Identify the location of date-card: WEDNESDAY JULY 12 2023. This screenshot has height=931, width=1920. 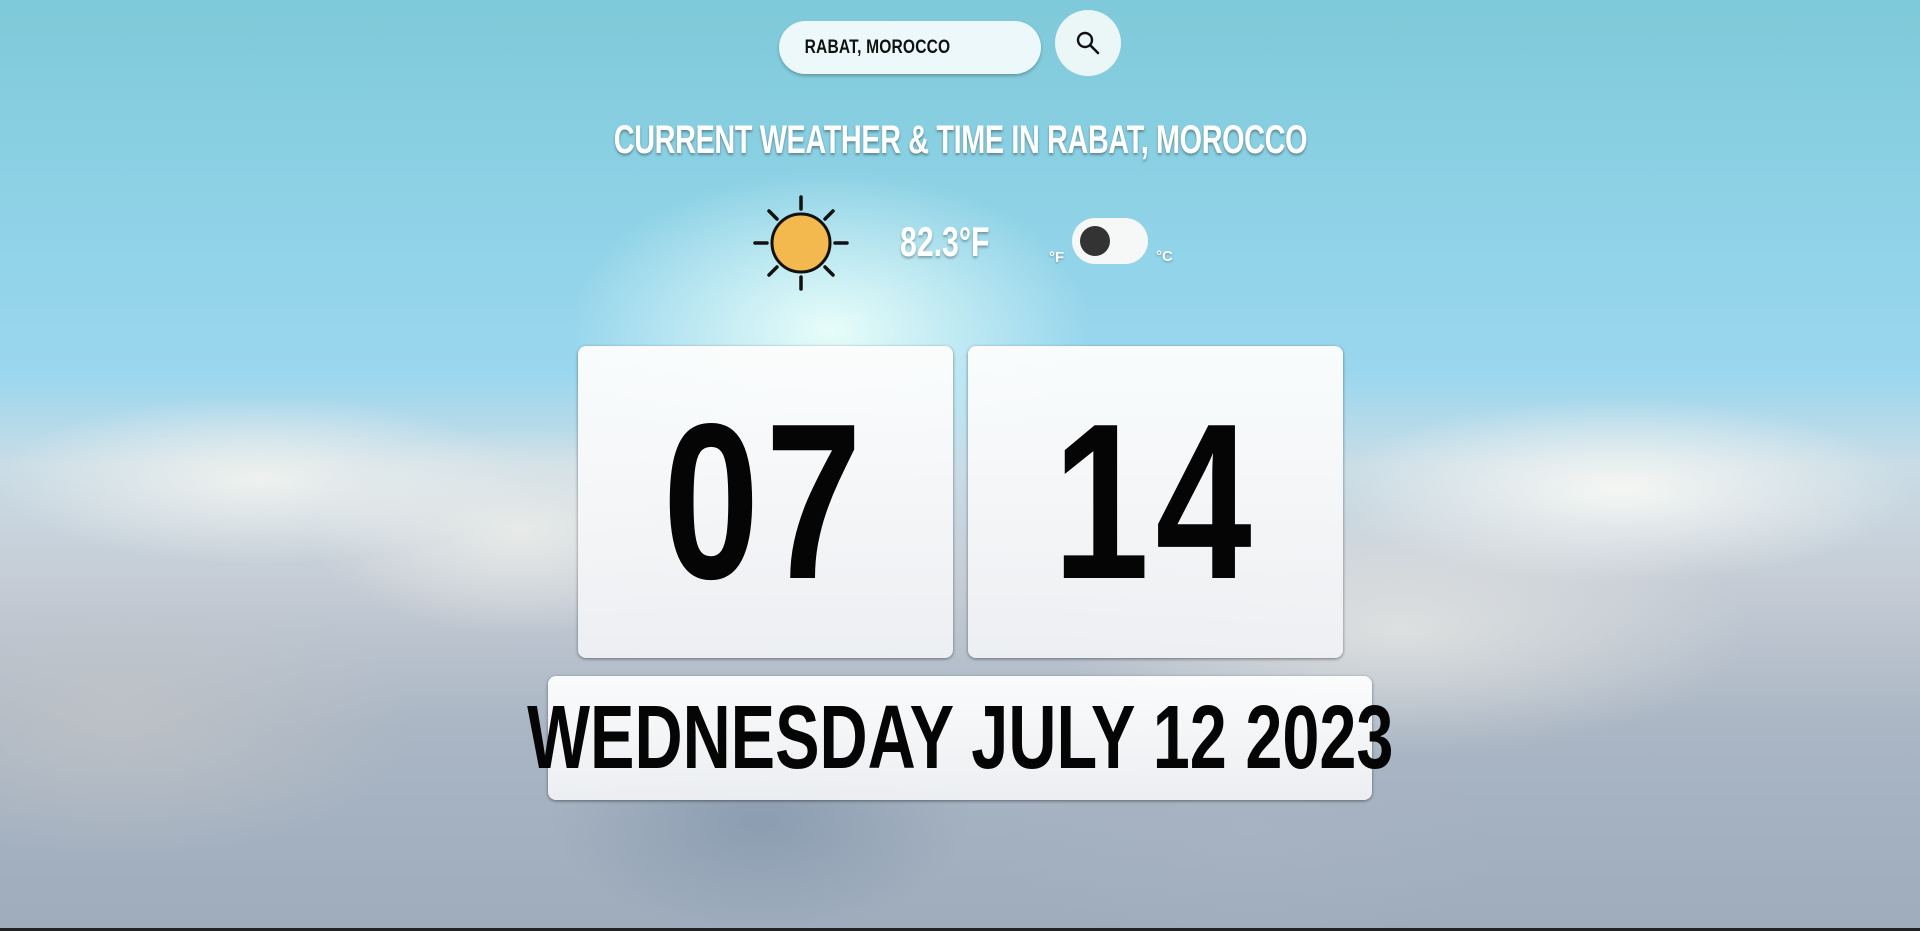
(960, 738).